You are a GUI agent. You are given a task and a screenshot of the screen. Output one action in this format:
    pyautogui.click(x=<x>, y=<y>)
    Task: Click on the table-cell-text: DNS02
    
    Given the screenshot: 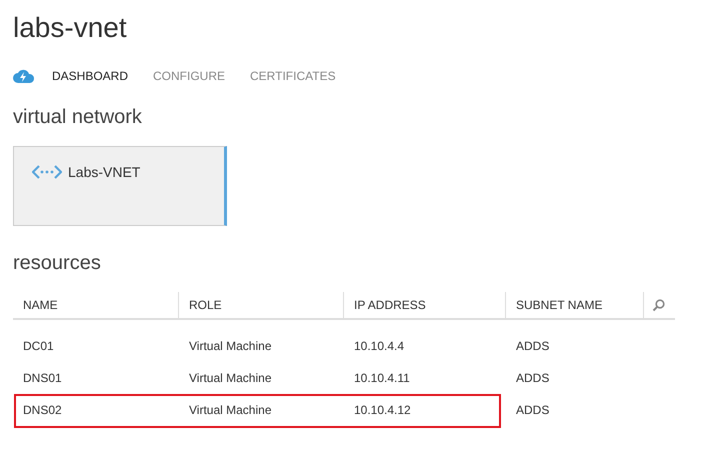 What is the action you would take?
    pyautogui.click(x=42, y=410)
    